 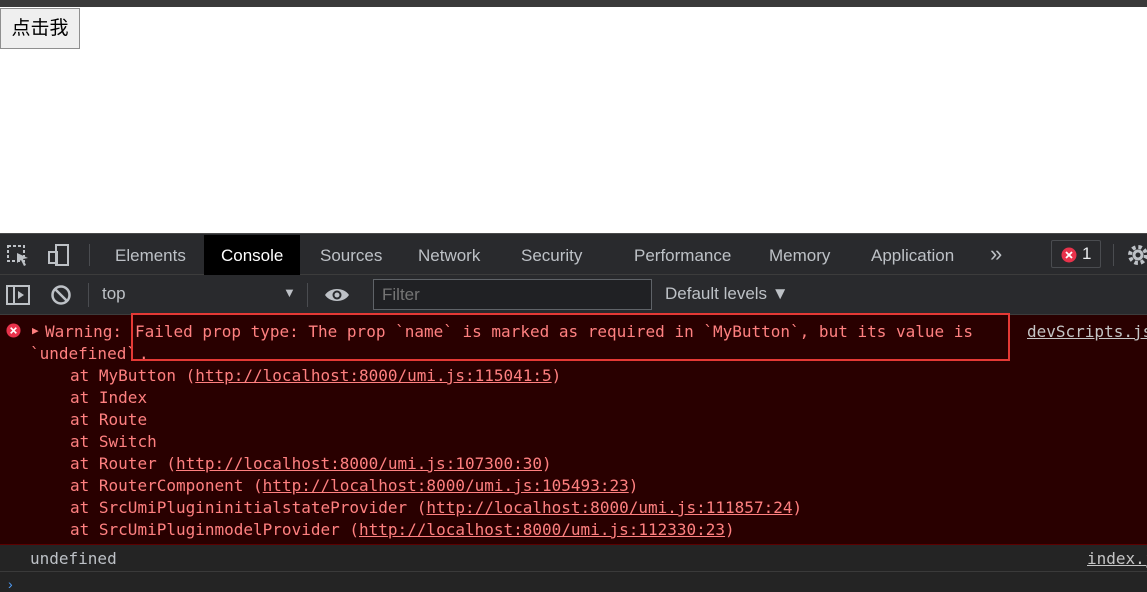 I want to click on stack-frame: at Switch, so click(x=113, y=441).